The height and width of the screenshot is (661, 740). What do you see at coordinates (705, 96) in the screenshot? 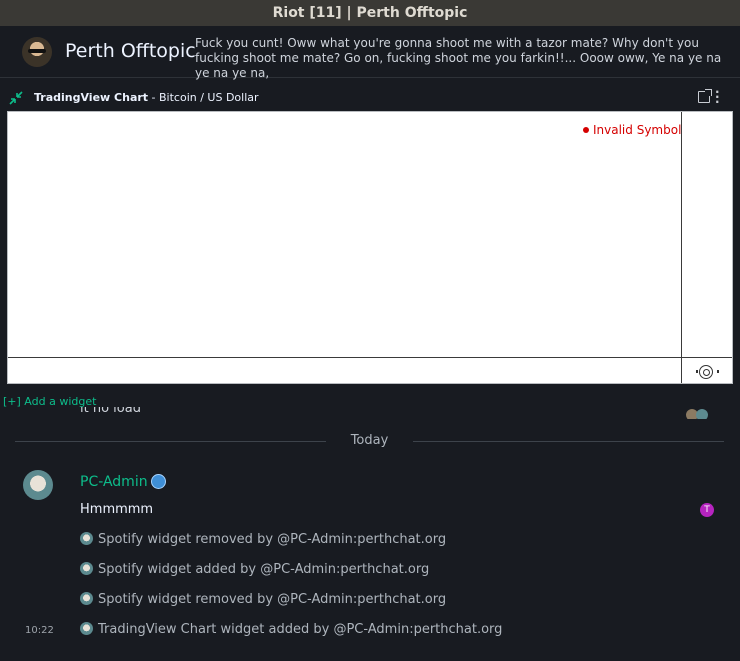
I see `popout-icon` at bounding box center [705, 96].